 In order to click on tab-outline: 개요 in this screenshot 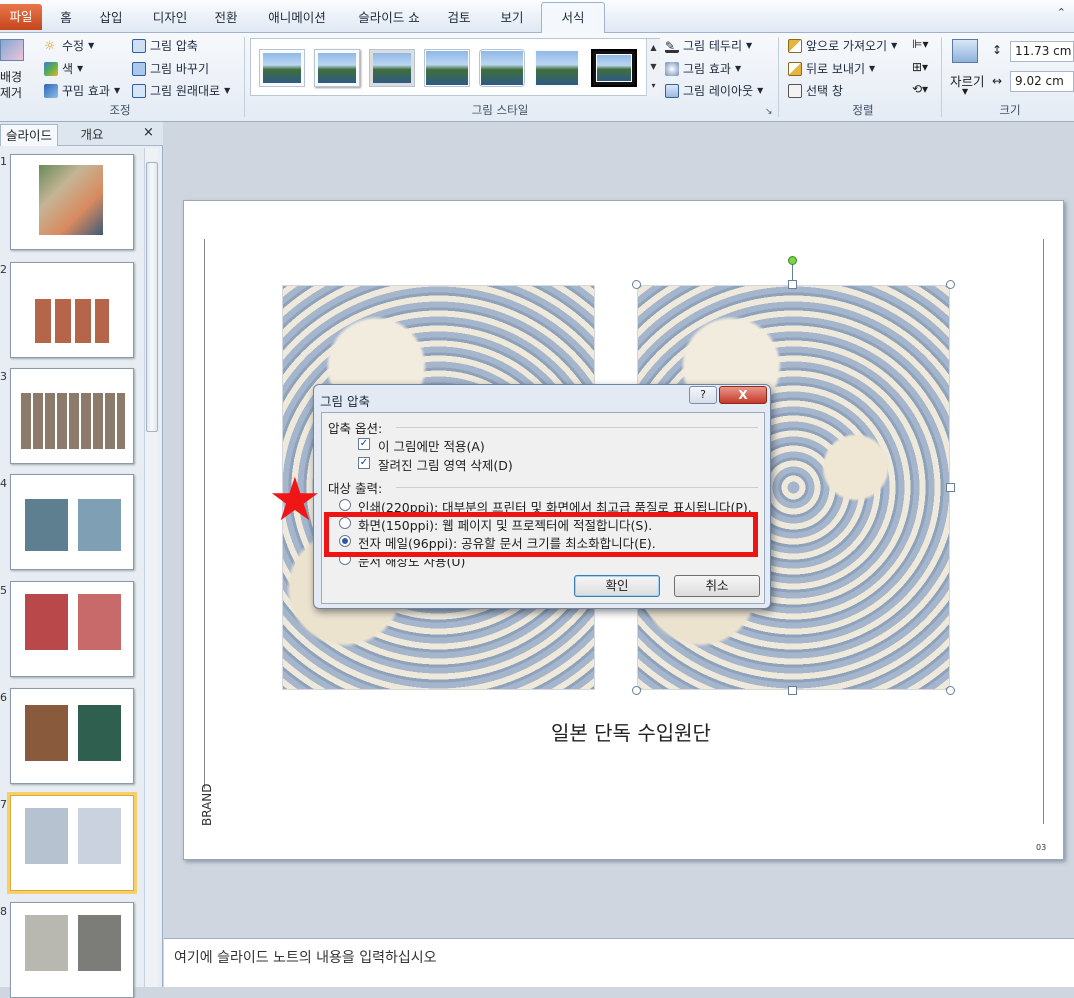, I will do `click(92, 135)`.